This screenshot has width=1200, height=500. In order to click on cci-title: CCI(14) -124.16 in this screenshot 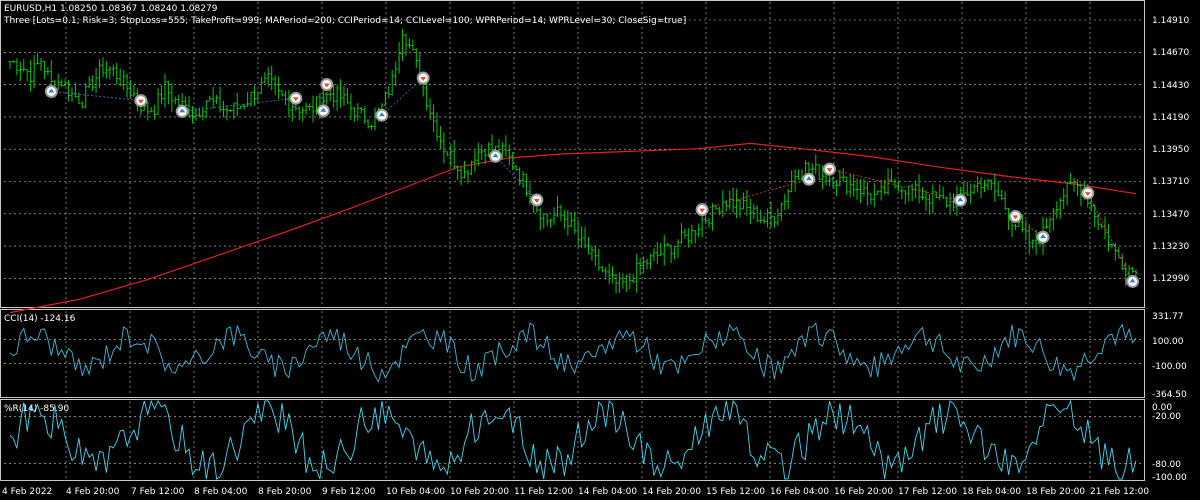, I will do `click(40, 319)`.